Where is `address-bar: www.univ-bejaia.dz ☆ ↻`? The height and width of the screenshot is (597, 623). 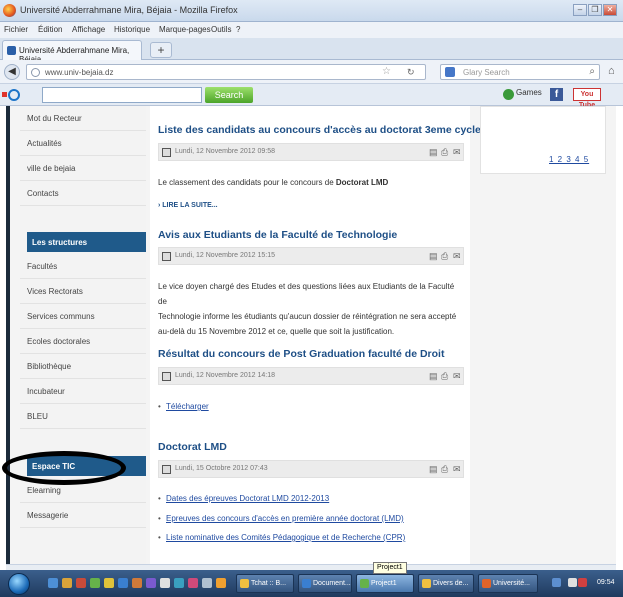
address-bar: www.univ-bejaia.dz ☆ ↻ is located at coordinates (226, 72).